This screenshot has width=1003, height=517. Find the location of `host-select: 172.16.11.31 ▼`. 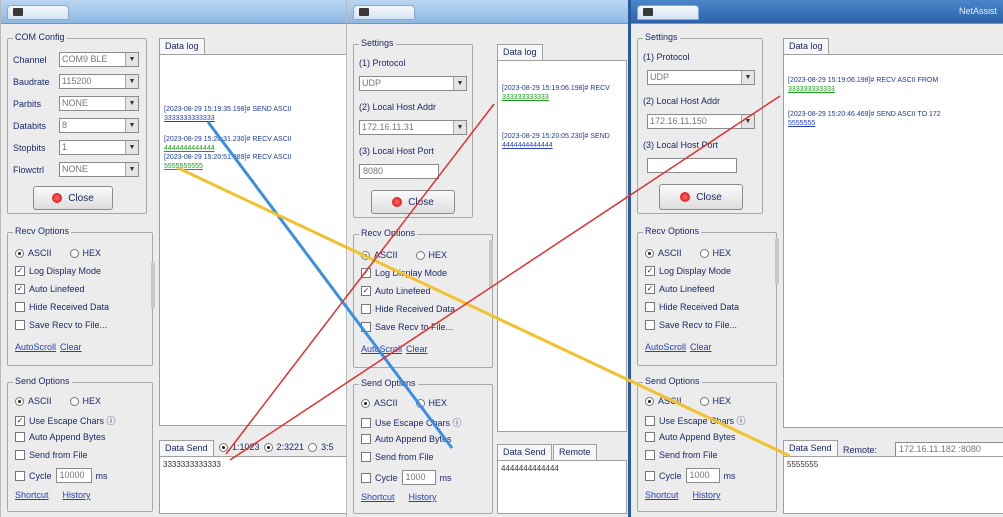

host-select: 172.16.11.31 ▼ is located at coordinates (413, 127).